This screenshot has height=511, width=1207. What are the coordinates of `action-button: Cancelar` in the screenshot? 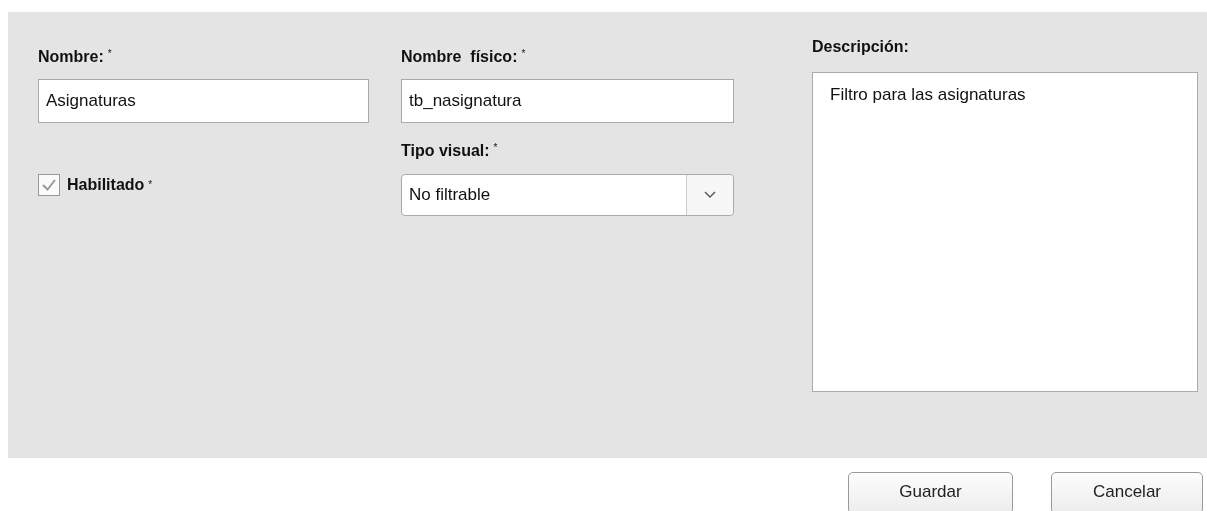 It's located at (1127, 491).